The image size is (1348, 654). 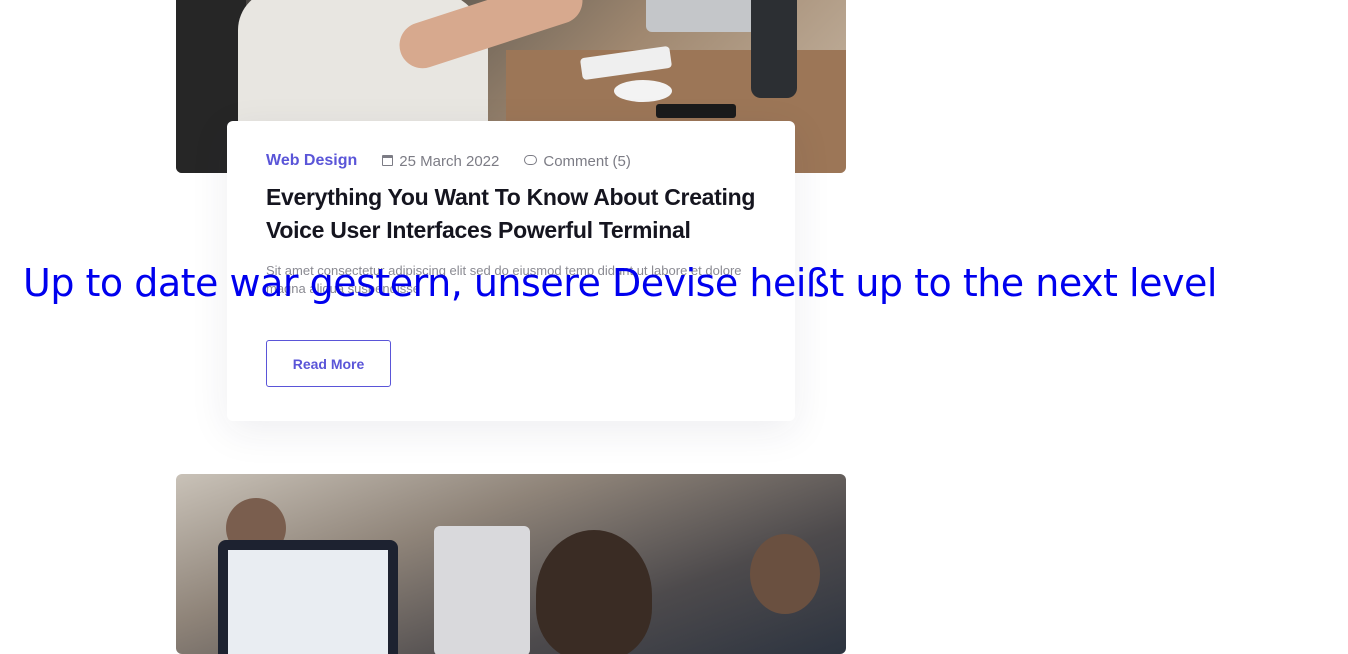 I want to click on photo-person-head-shape, so click(x=594, y=592).